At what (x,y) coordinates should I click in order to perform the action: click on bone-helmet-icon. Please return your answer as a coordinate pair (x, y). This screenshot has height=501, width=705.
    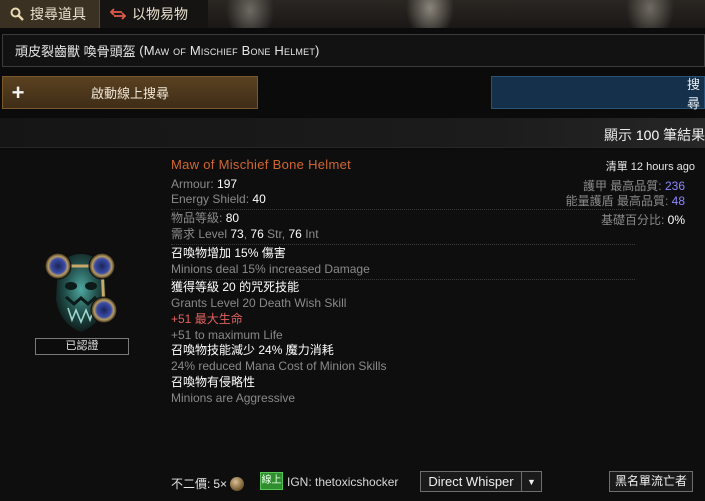
    Looking at the image, I should click on (81, 289).